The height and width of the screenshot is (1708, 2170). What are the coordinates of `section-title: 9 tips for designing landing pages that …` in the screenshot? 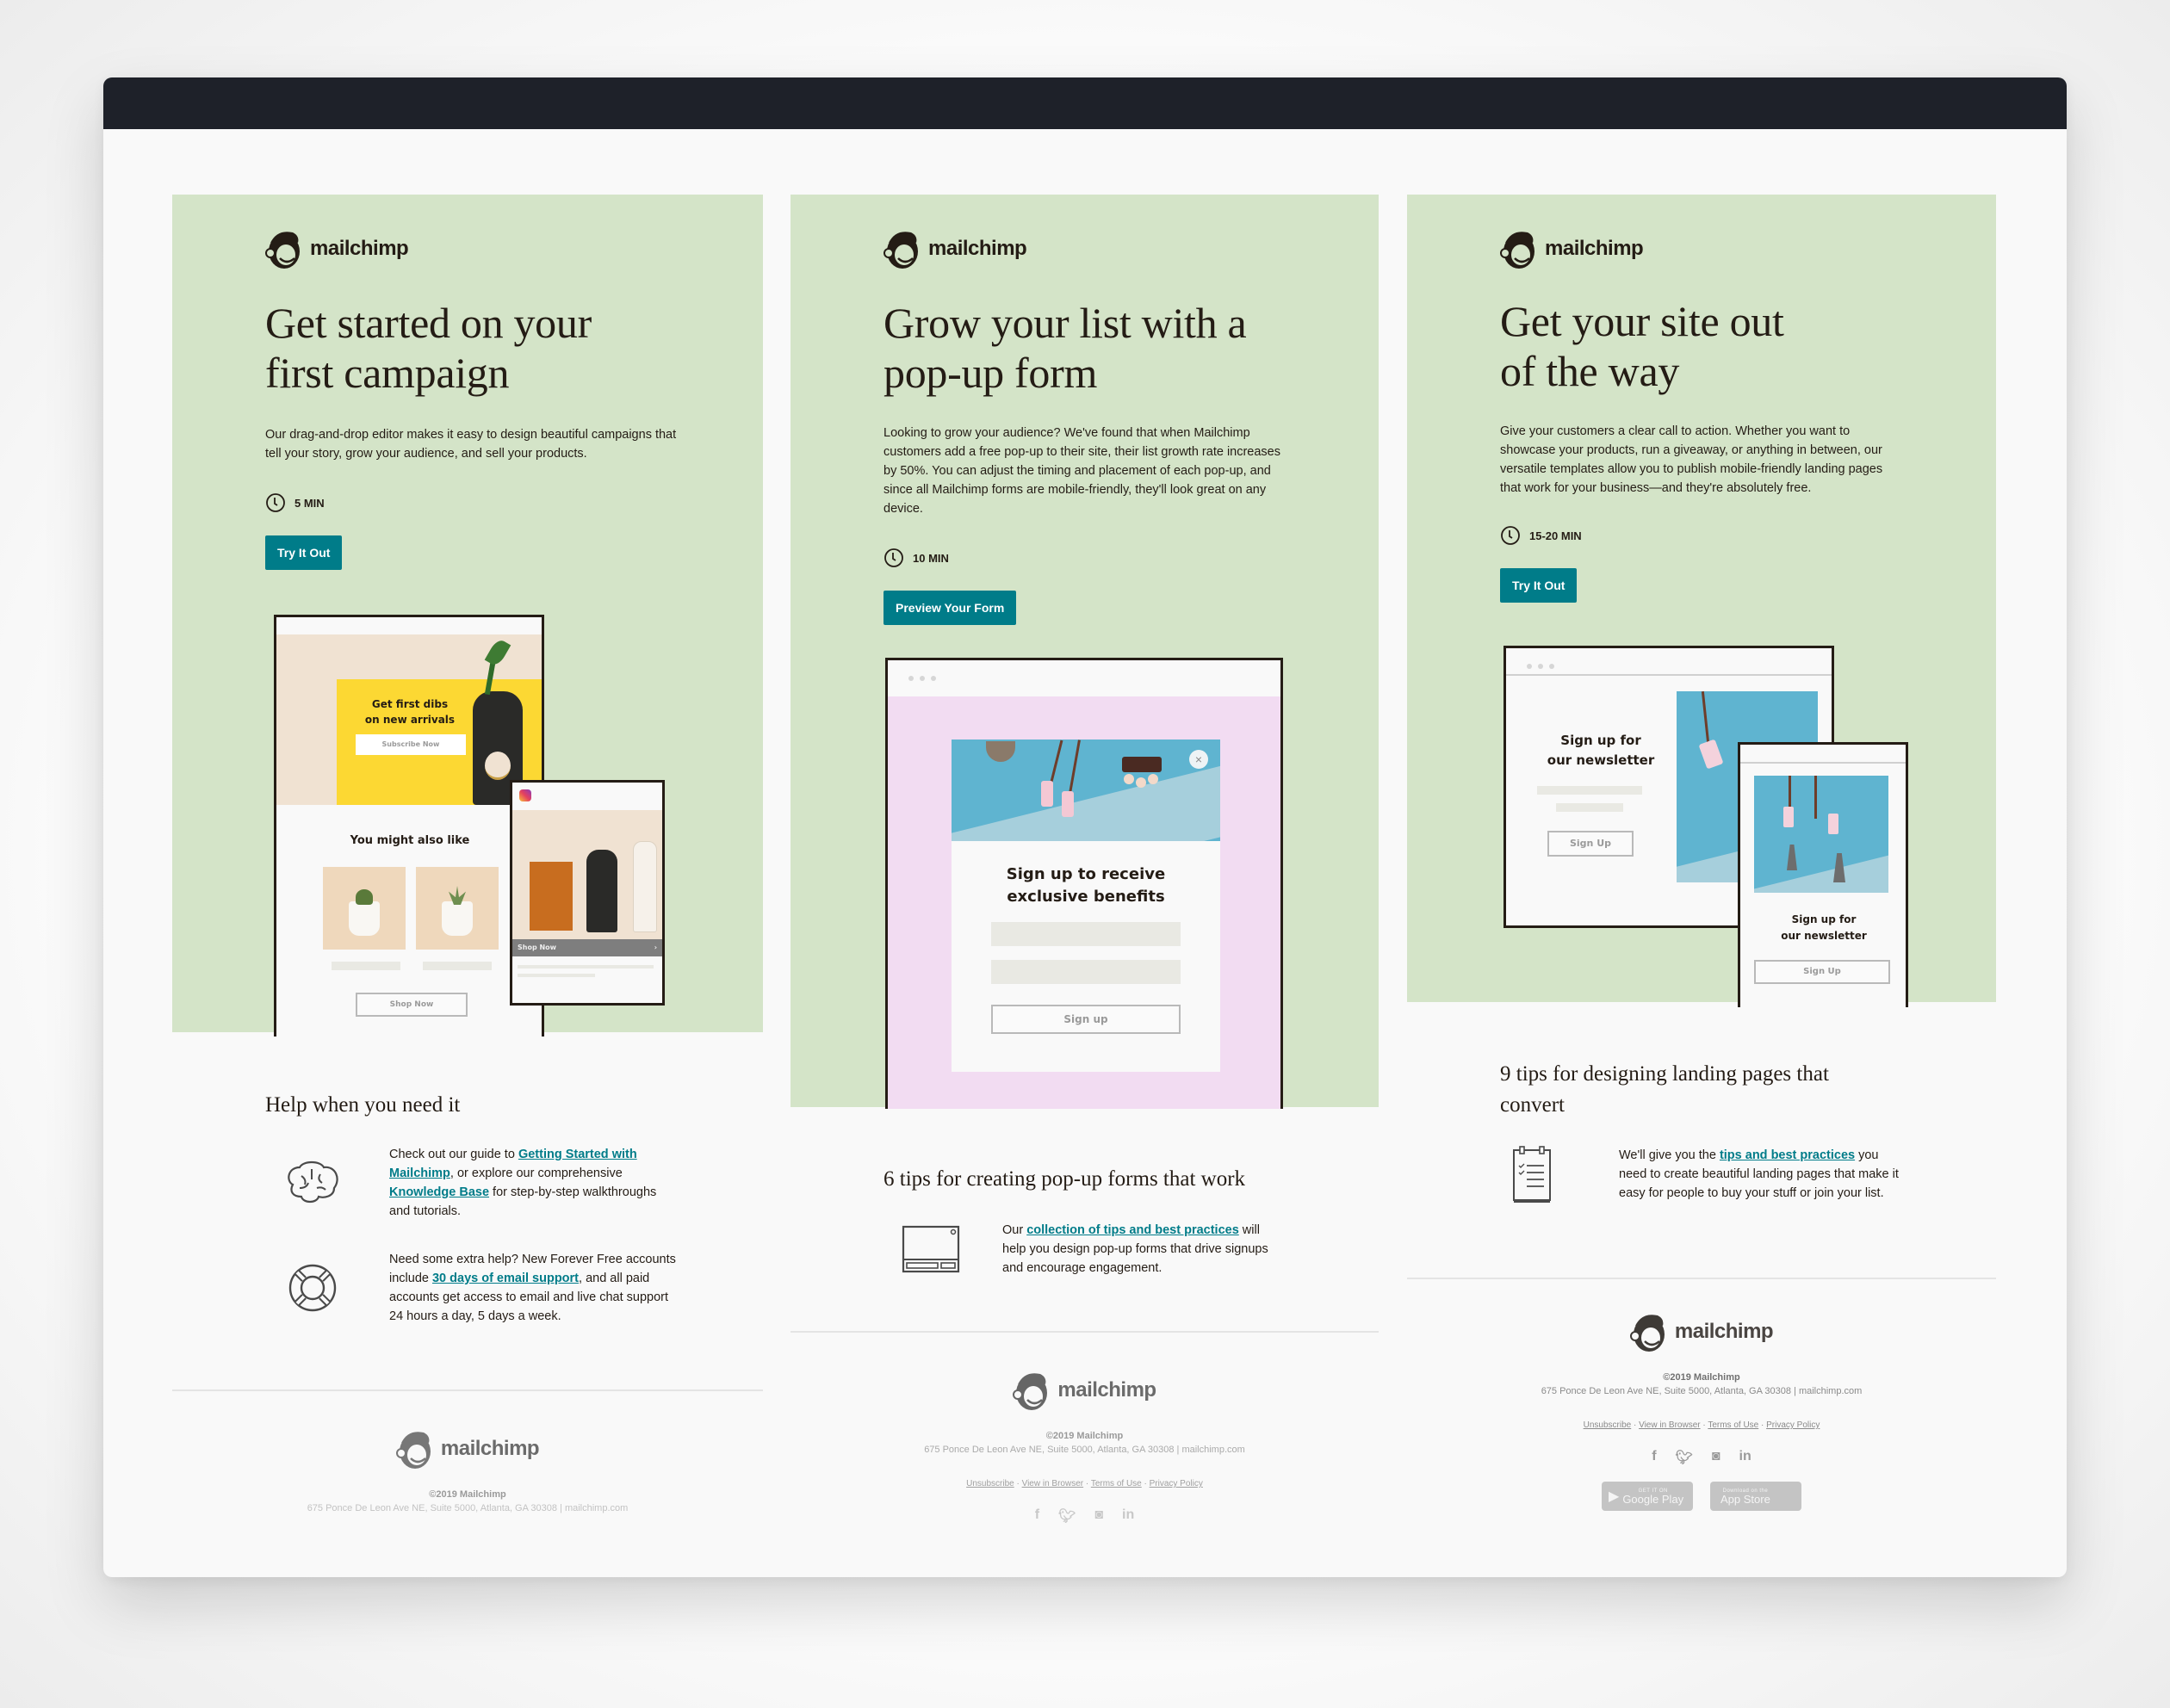 It's located at (1665, 1089).